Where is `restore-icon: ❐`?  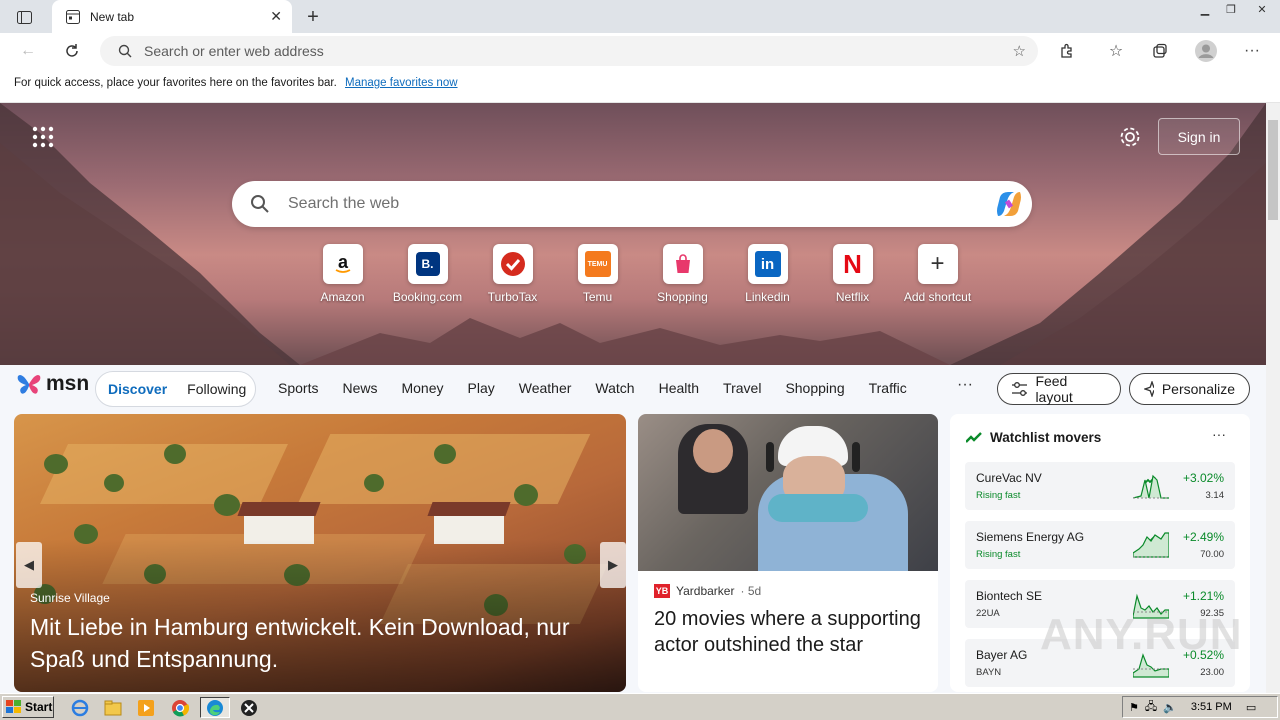 restore-icon: ❐ is located at coordinates (1231, 9).